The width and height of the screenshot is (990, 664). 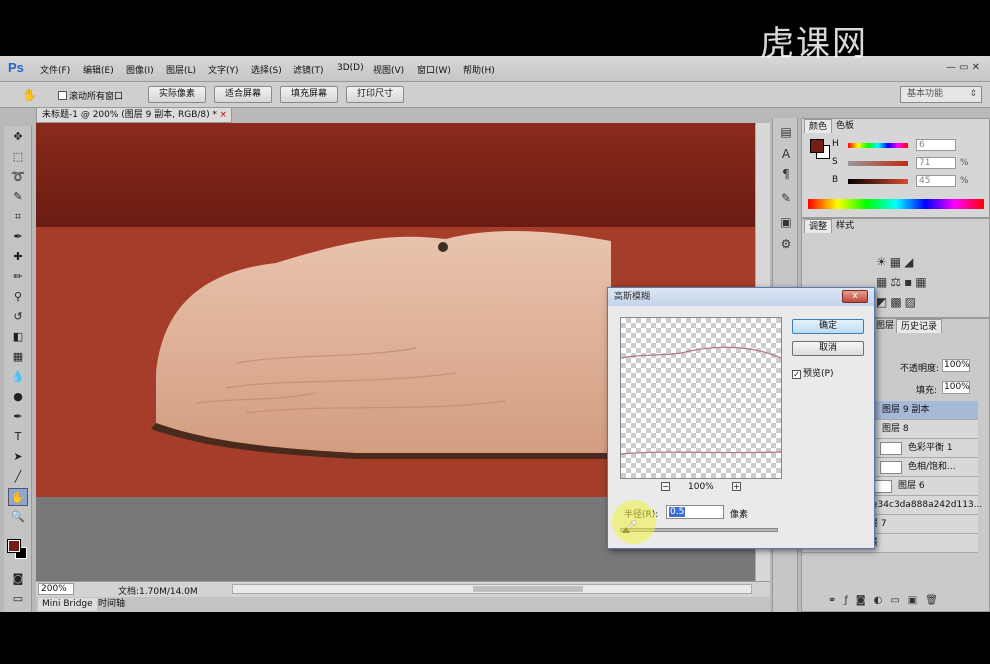 I want to click on menu-type: 文字(Y), so click(x=223, y=69).